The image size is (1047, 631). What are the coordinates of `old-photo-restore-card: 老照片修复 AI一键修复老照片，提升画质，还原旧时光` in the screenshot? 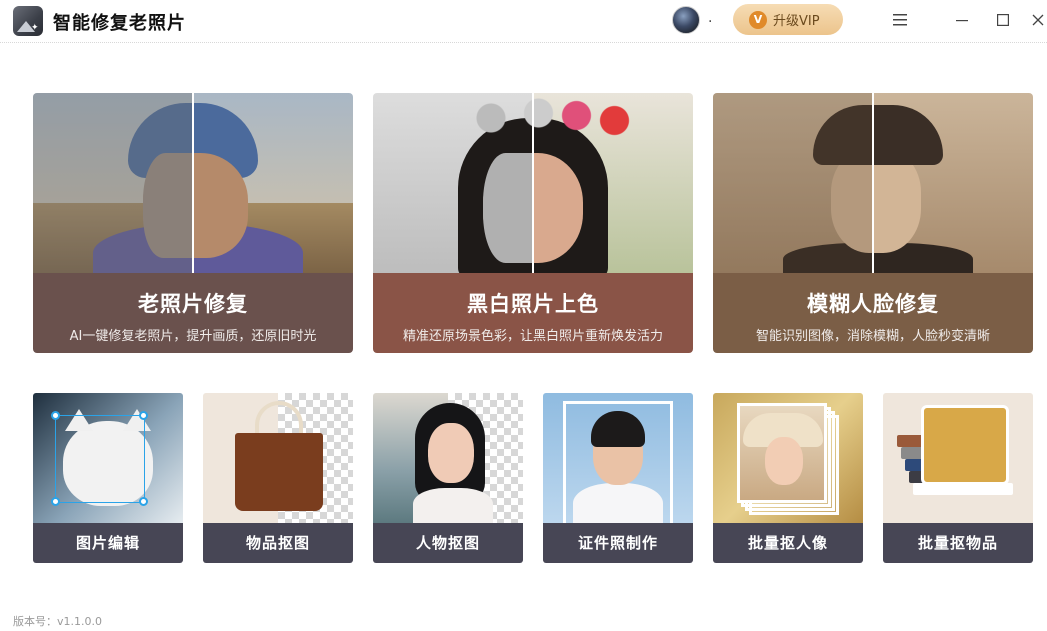 It's located at (193, 223).